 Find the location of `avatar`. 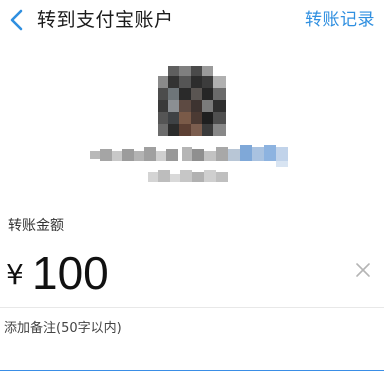

avatar is located at coordinates (192, 101).